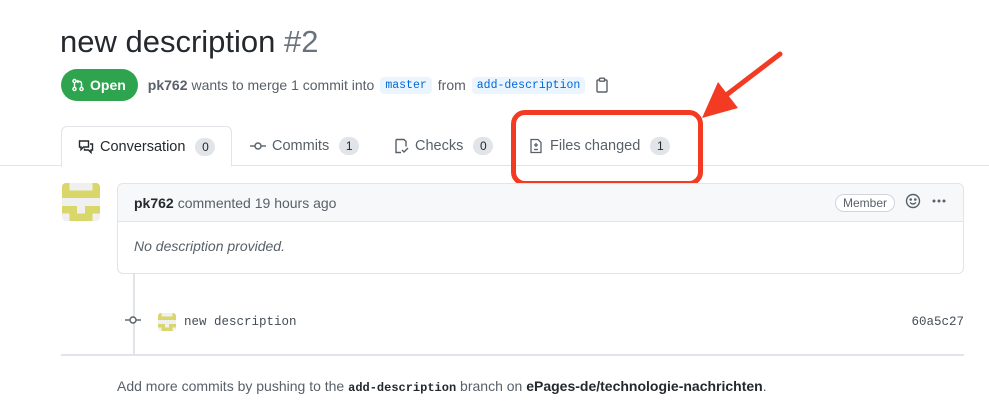 The width and height of the screenshot is (989, 406). Describe the element at coordinates (595, 146) in the screenshot. I see `tab-label: Files changed` at that location.